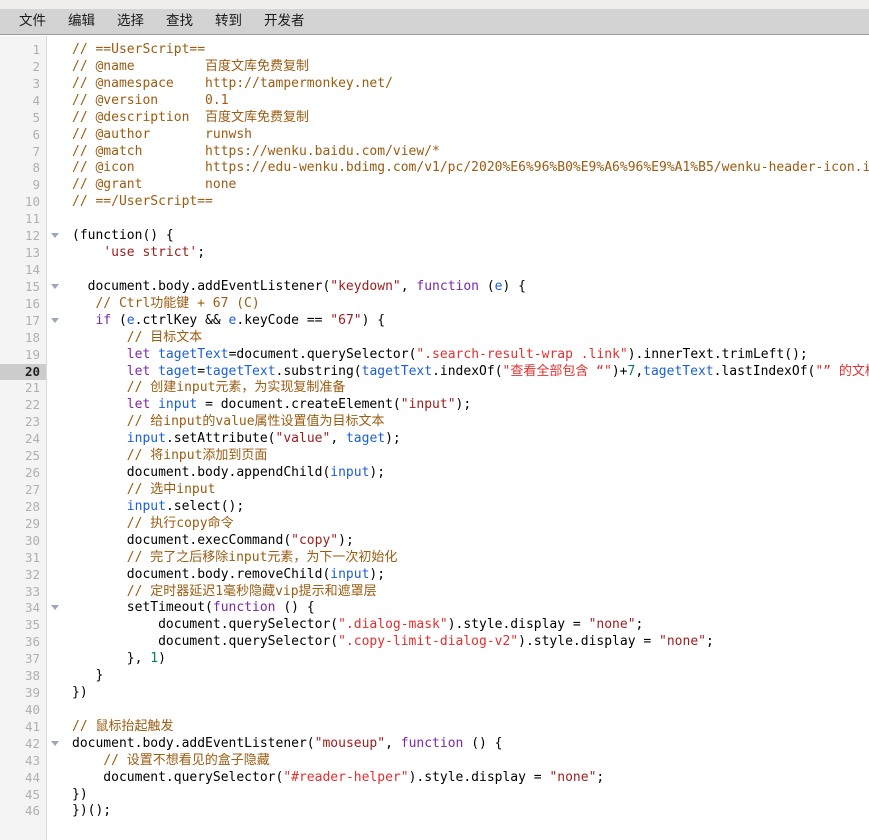 The width and height of the screenshot is (869, 840). Describe the element at coordinates (470, 67) in the screenshot. I see `code-line: // @name 百度文库免费复制` at that location.